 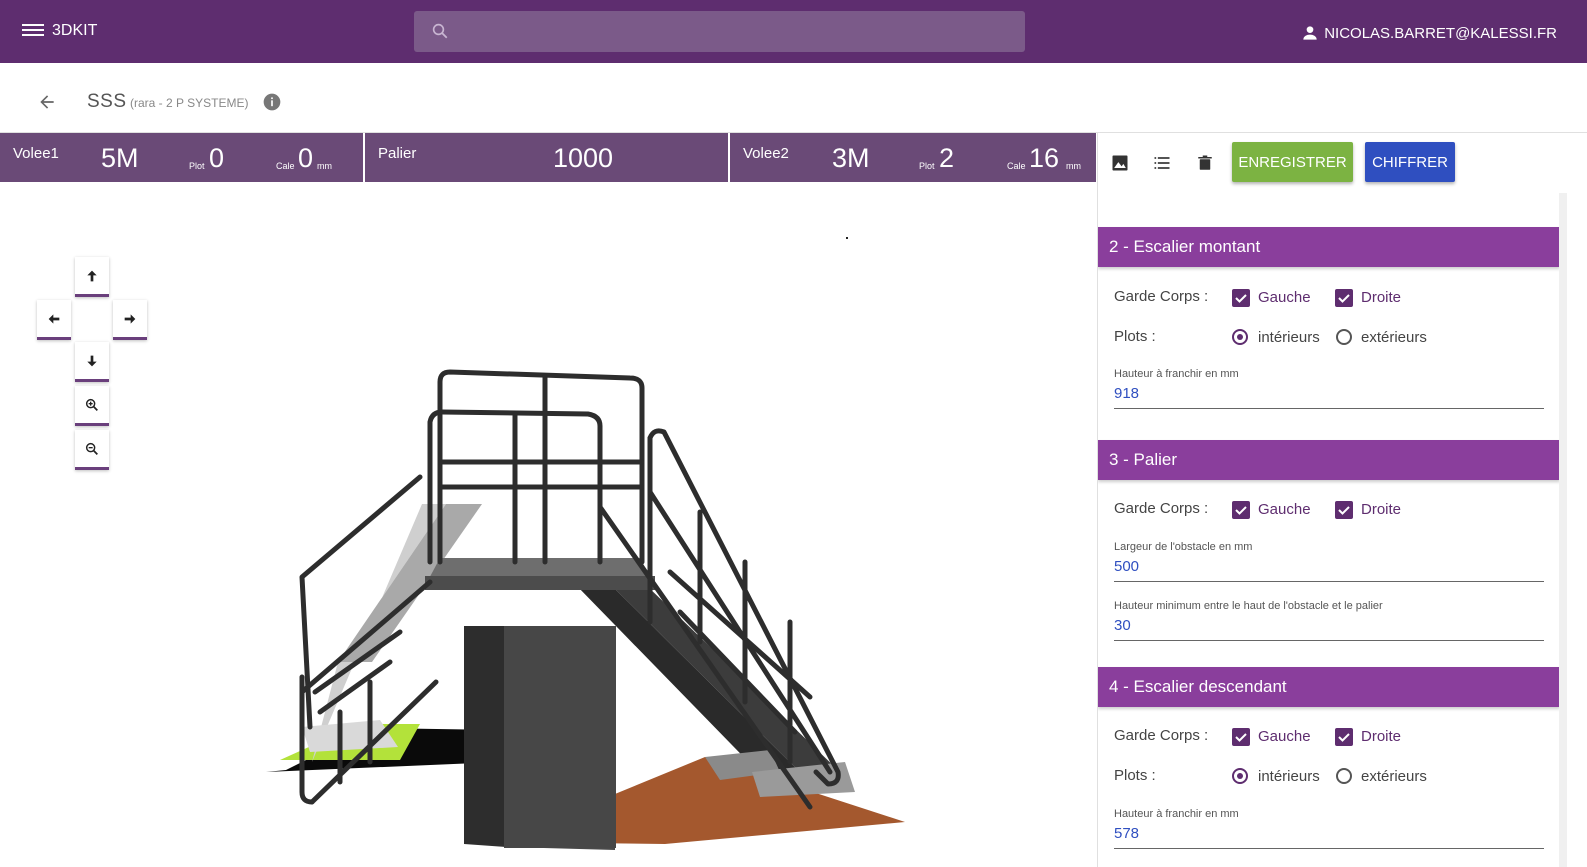 I want to click on largeur-label: Largeur de l'obstacle en mm, so click(x=1183, y=547).